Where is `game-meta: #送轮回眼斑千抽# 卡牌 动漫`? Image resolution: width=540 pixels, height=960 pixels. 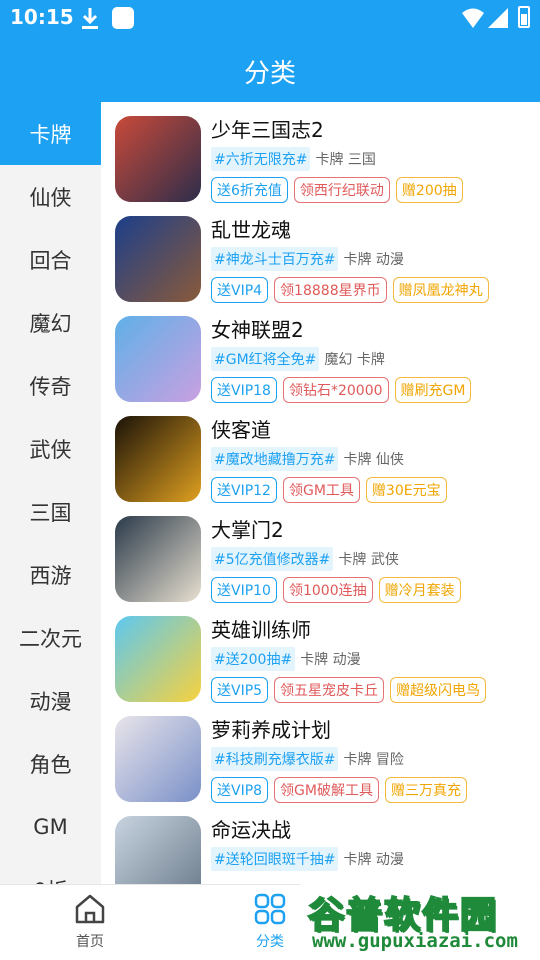
game-meta: #送轮回眼斑千抽# 卡牌 动漫 is located at coordinates (307, 859).